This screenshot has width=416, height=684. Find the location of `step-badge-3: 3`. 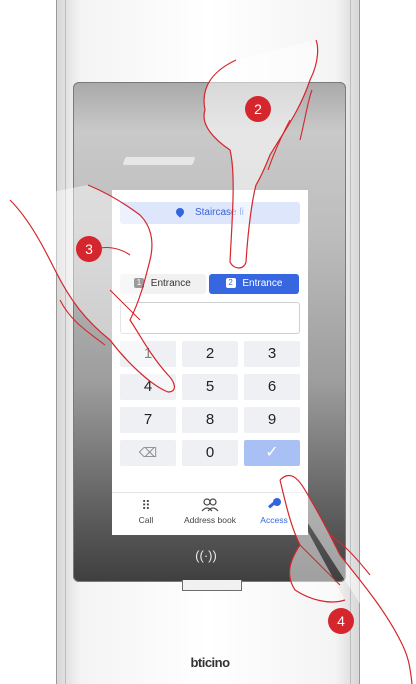

step-badge-3: 3 is located at coordinates (89, 249).